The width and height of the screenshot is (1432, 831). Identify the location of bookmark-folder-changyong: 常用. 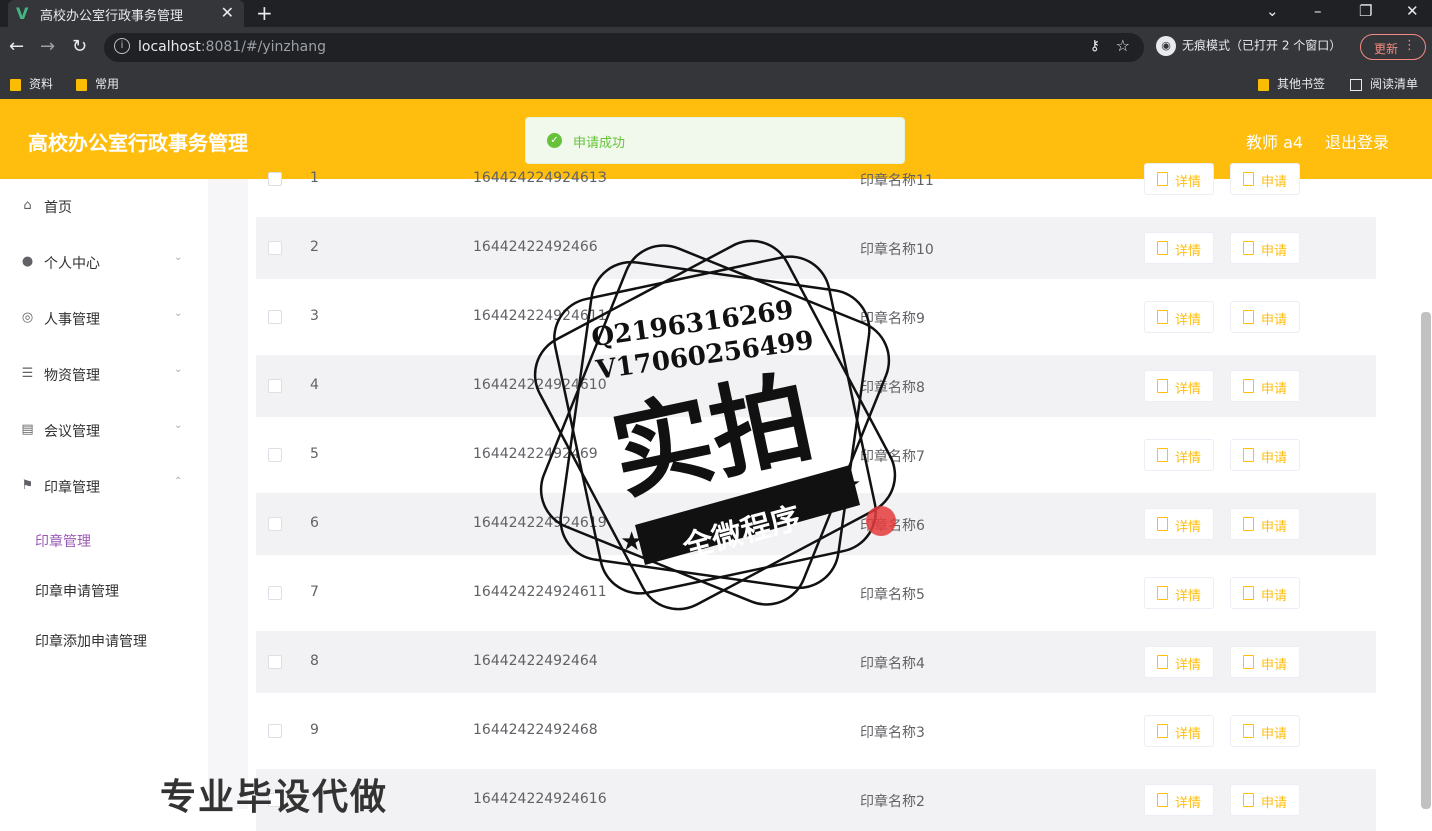
(97, 83).